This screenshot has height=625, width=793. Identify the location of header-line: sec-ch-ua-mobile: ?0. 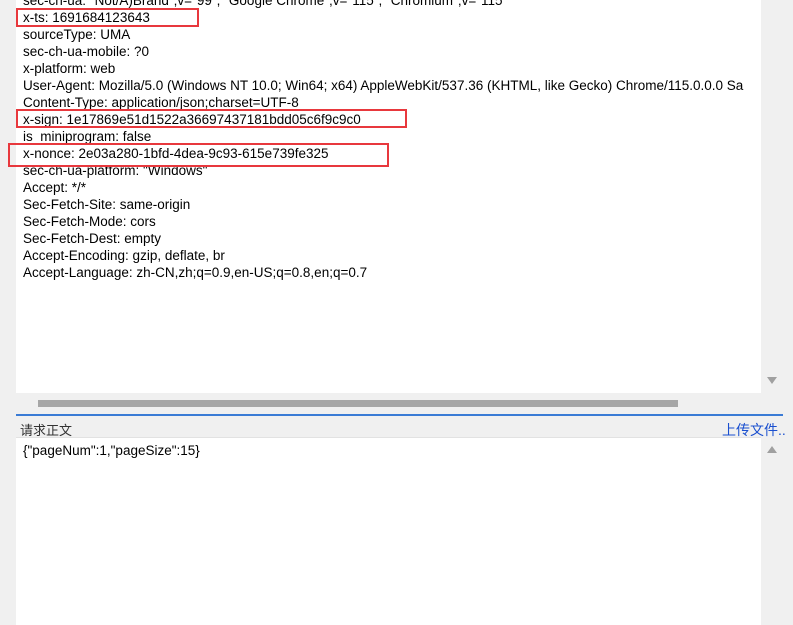
(86, 51).